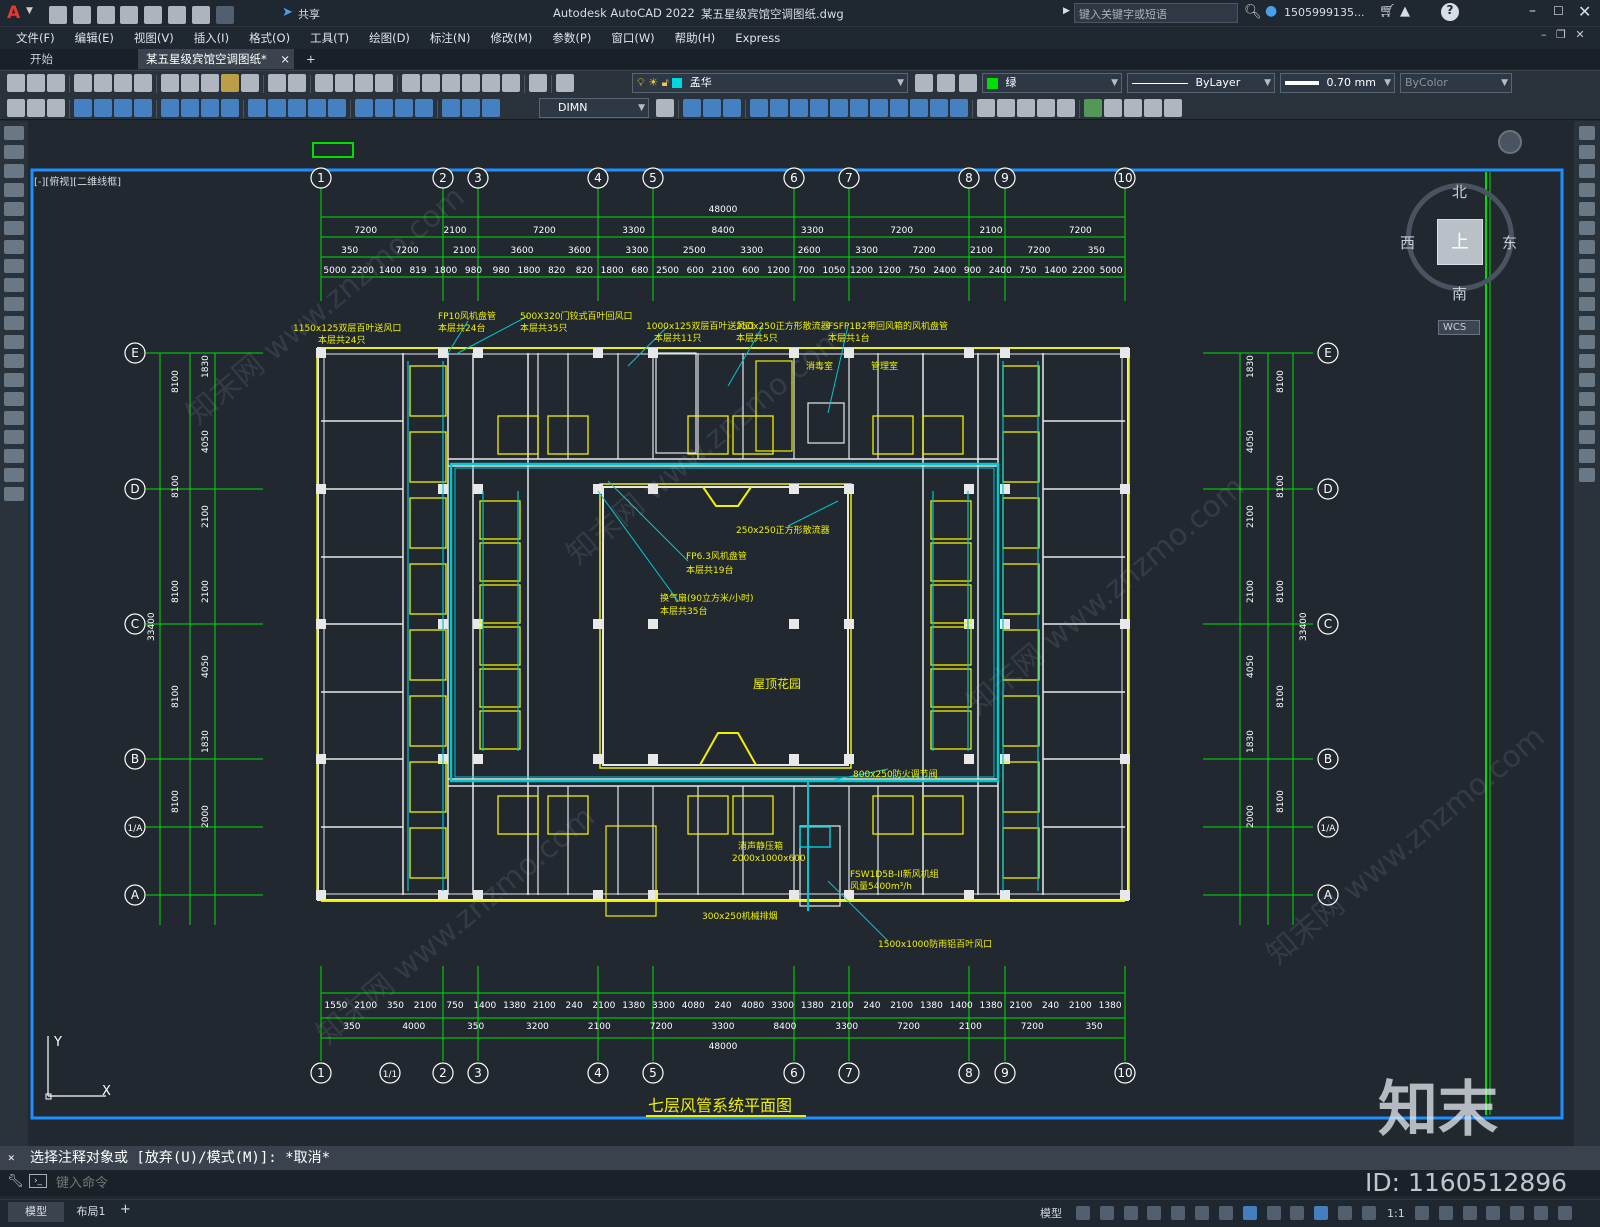 This screenshot has height=1227, width=1600. What do you see at coordinates (309, 14) in the screenshot?
I see `share-button: 共享` at bounding box center [309, 14].